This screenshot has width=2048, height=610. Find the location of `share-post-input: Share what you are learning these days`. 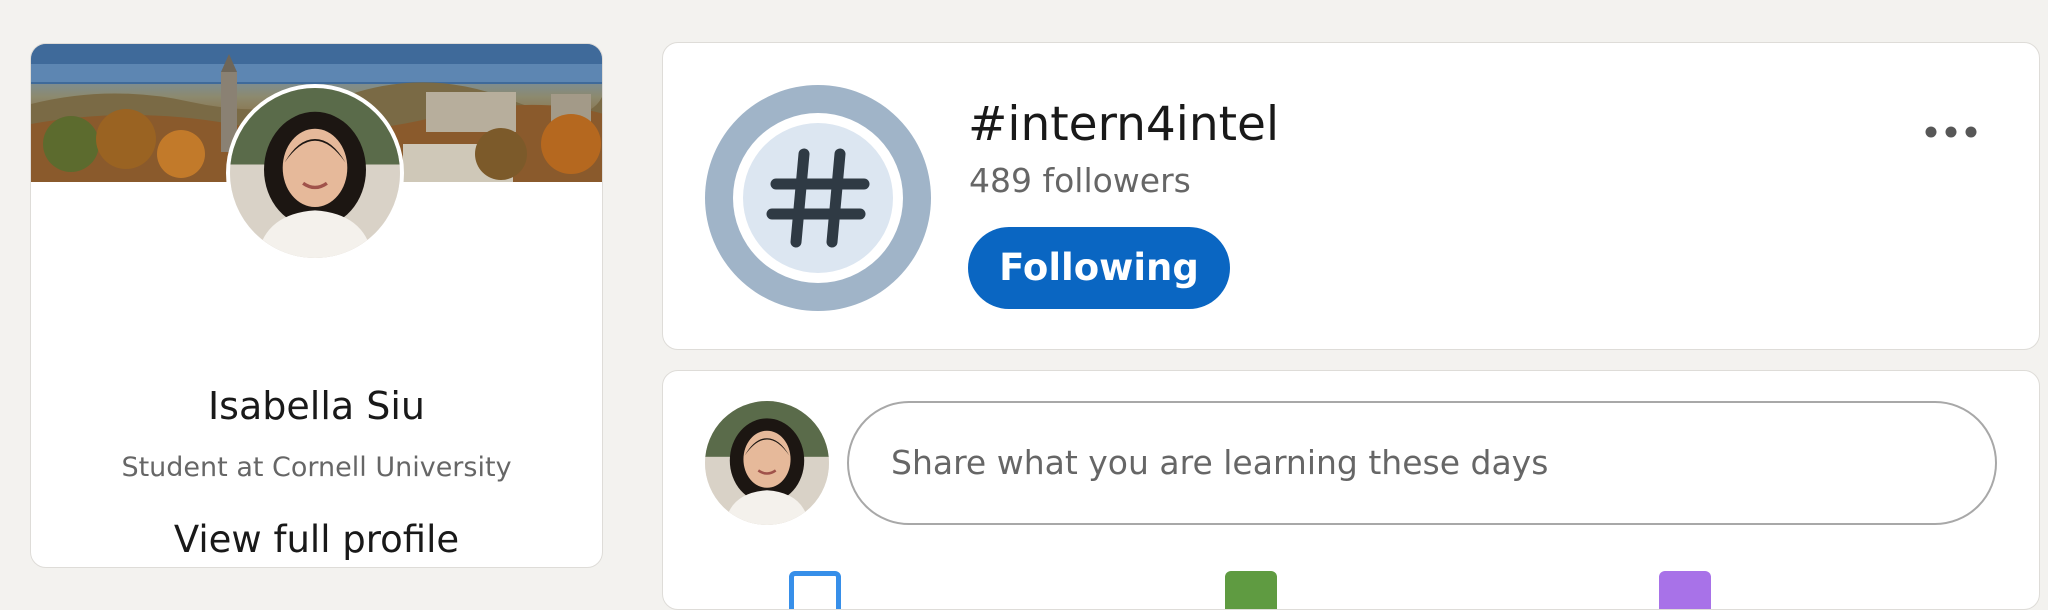

share-post-input: Share what you are learning these days is located at coordinates (1422, 463).